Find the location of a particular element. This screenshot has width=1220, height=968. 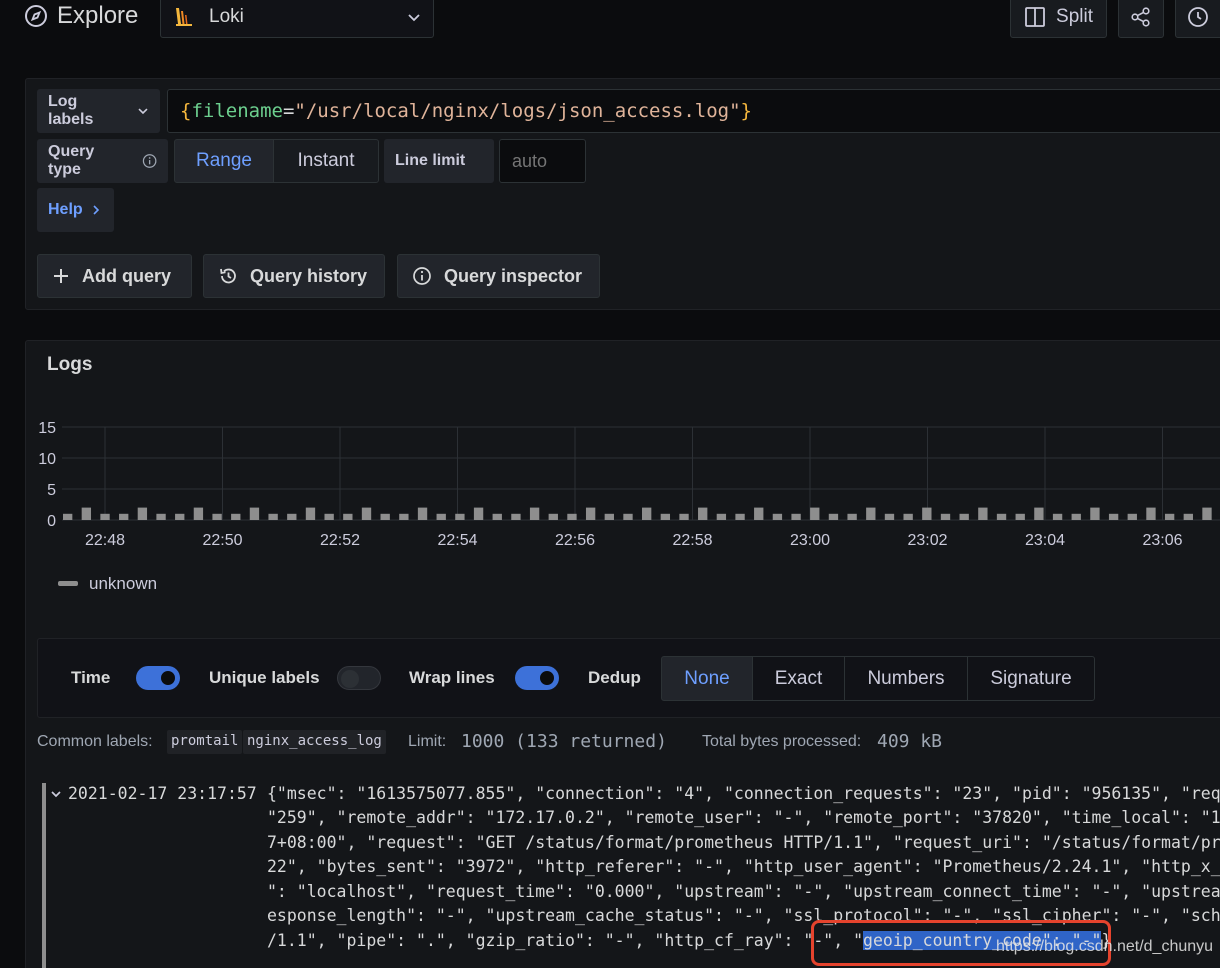

datasource-name: Loki is located at coordinates (226, 16).